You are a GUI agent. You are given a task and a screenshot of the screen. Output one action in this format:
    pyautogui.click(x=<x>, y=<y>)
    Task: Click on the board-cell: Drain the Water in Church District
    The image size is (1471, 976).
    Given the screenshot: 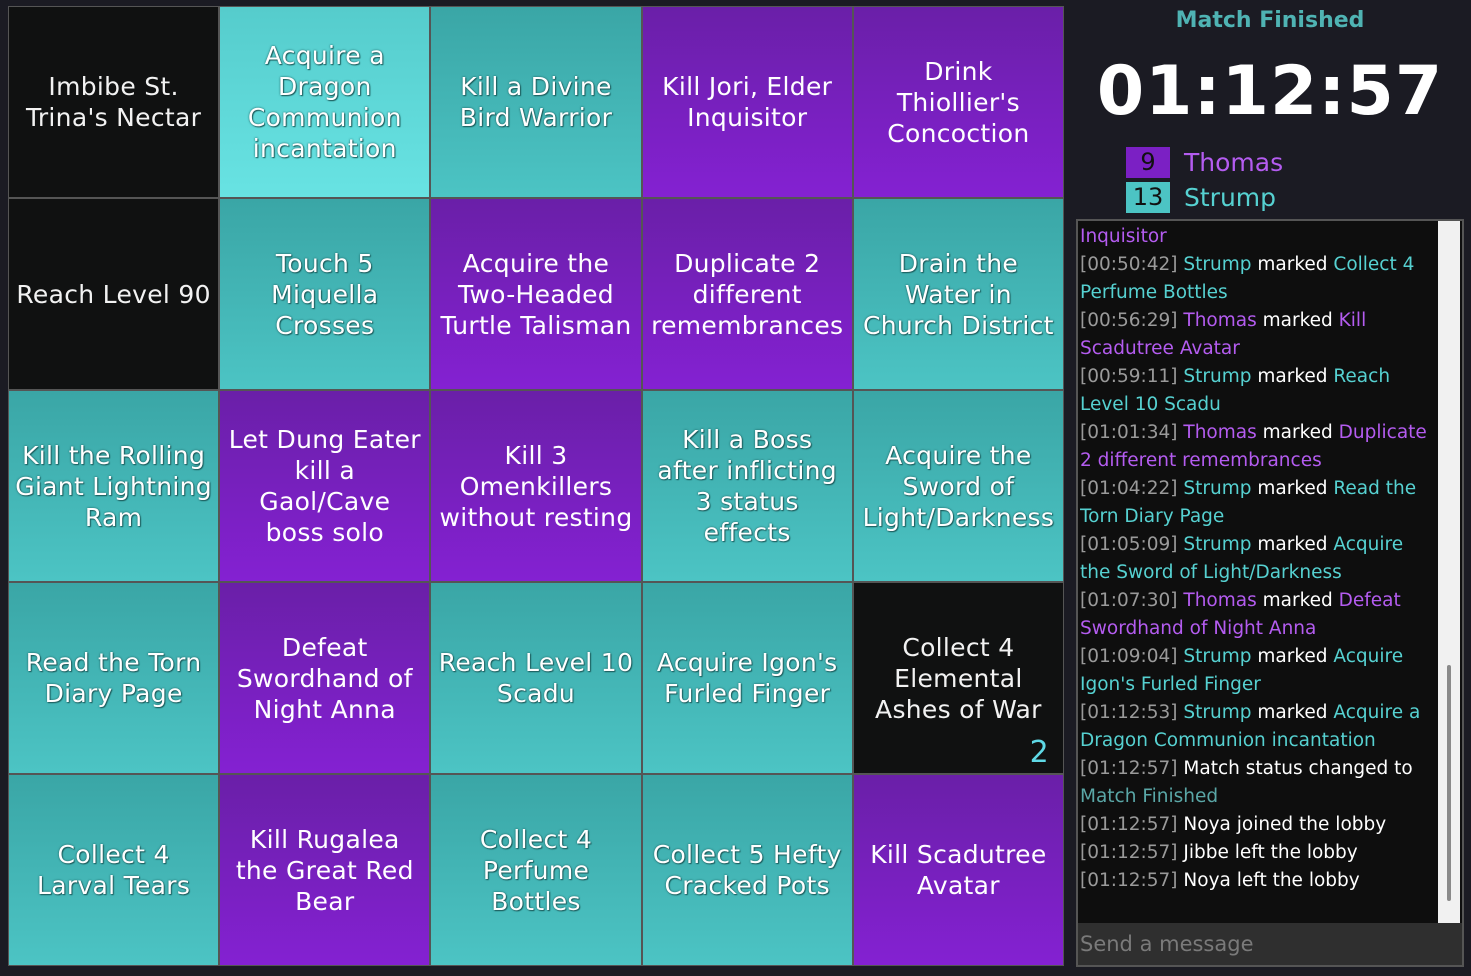 What is the action you would take?
    pyautogui.click(x=958, y=294)
    